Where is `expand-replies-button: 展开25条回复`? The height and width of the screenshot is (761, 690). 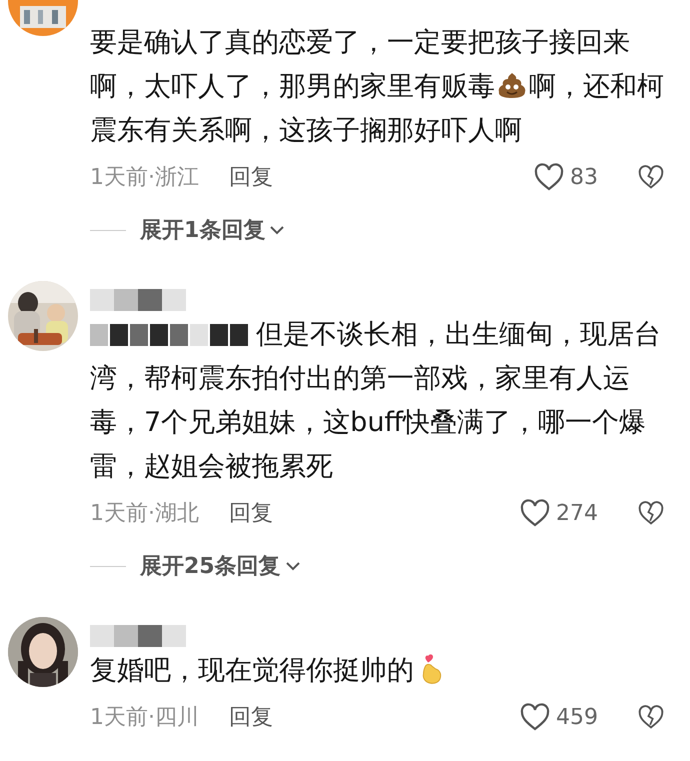 expand-replies-button: 展开25条回复 is located at coordinates (220, 566).